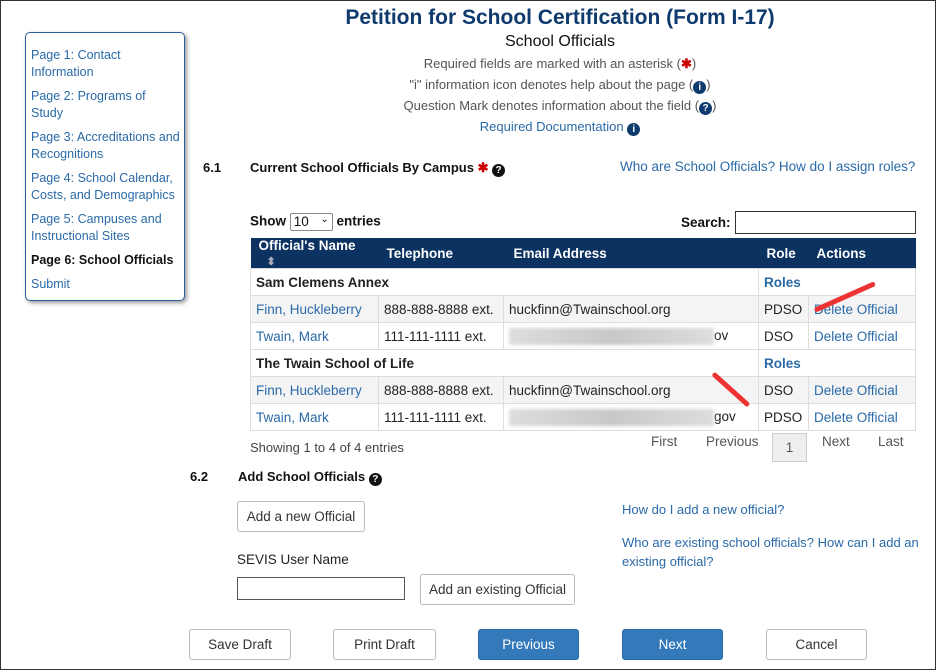 This screenshot has height=670, width=936. Describe the element at coordinates (816, 644) in the screenshot. I see `cancel-button: Cancel` at that location.